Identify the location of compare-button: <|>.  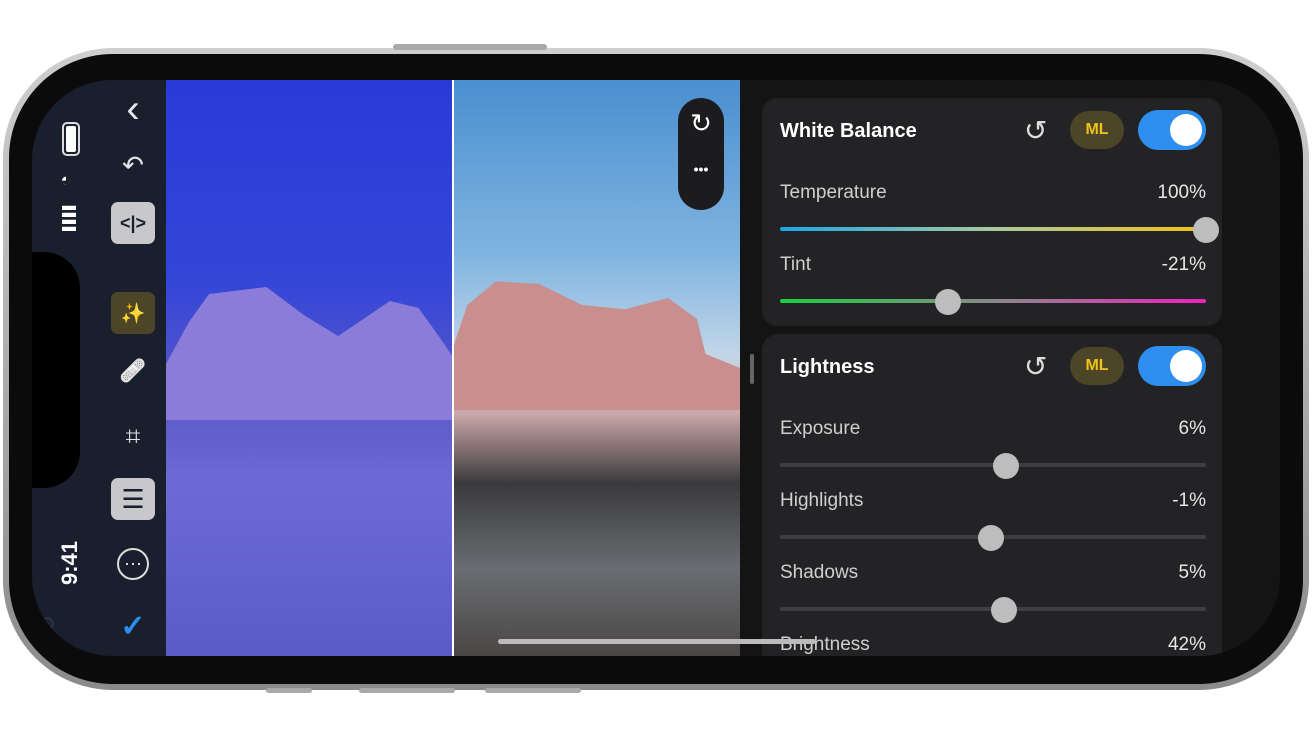
(133, 223).